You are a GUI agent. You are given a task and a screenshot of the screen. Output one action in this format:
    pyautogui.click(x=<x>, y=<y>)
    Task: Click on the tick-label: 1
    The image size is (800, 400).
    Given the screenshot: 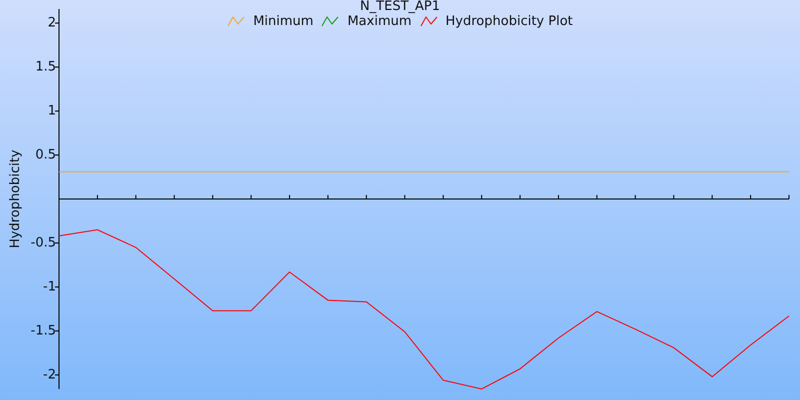 What is the action you would take?
    pyautogui.click(x=52, y=111)
    